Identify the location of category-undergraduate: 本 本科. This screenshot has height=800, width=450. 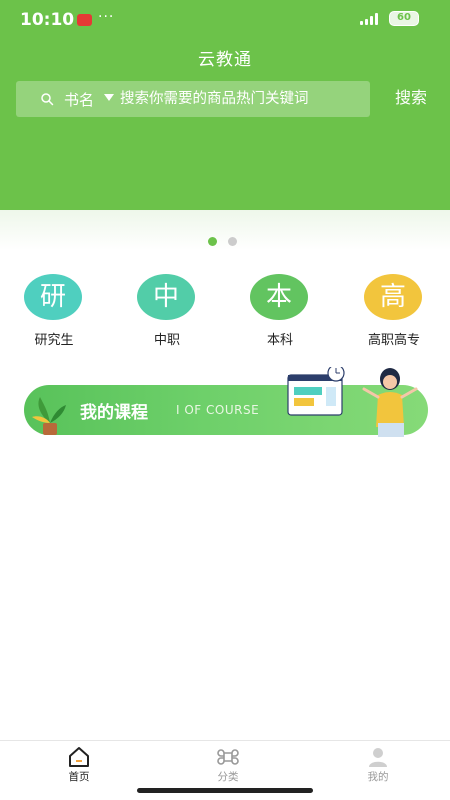
(280, 311).